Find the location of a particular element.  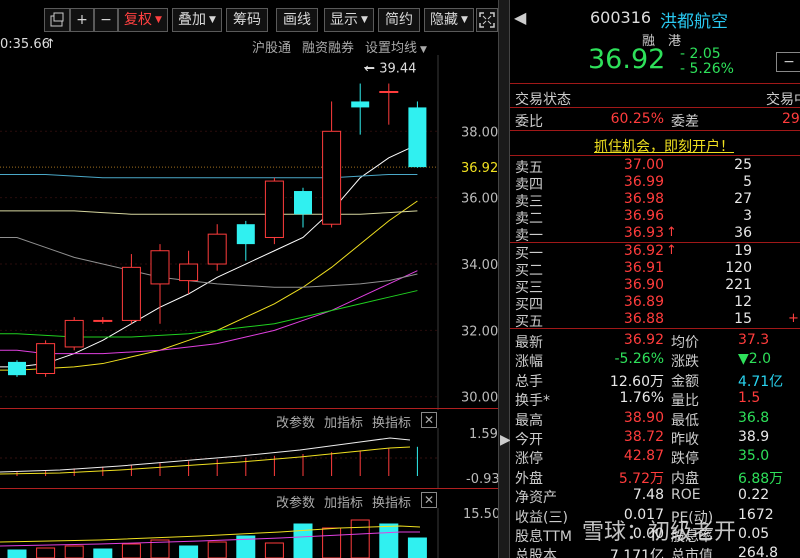

bid-row: 买四 36.89 12 is located at coordinates (655, 303).